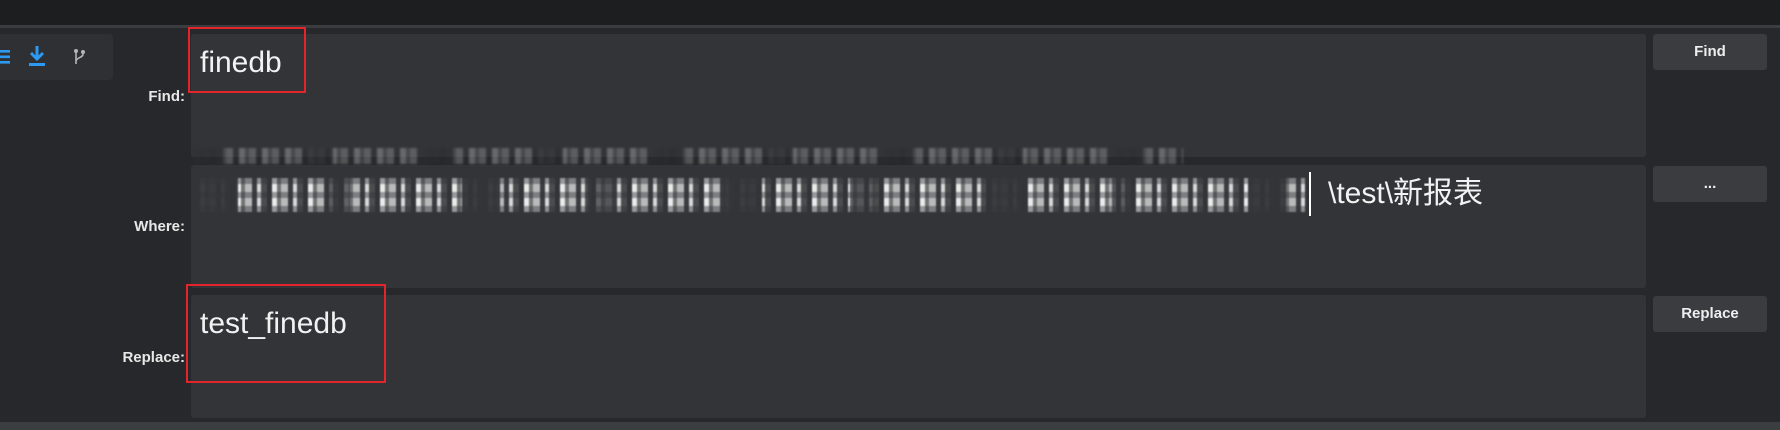  What do you see at coordinates (1710, 314) in the screenshot?
I see `replace-button: Replace` at bounding box center [1710, 314].